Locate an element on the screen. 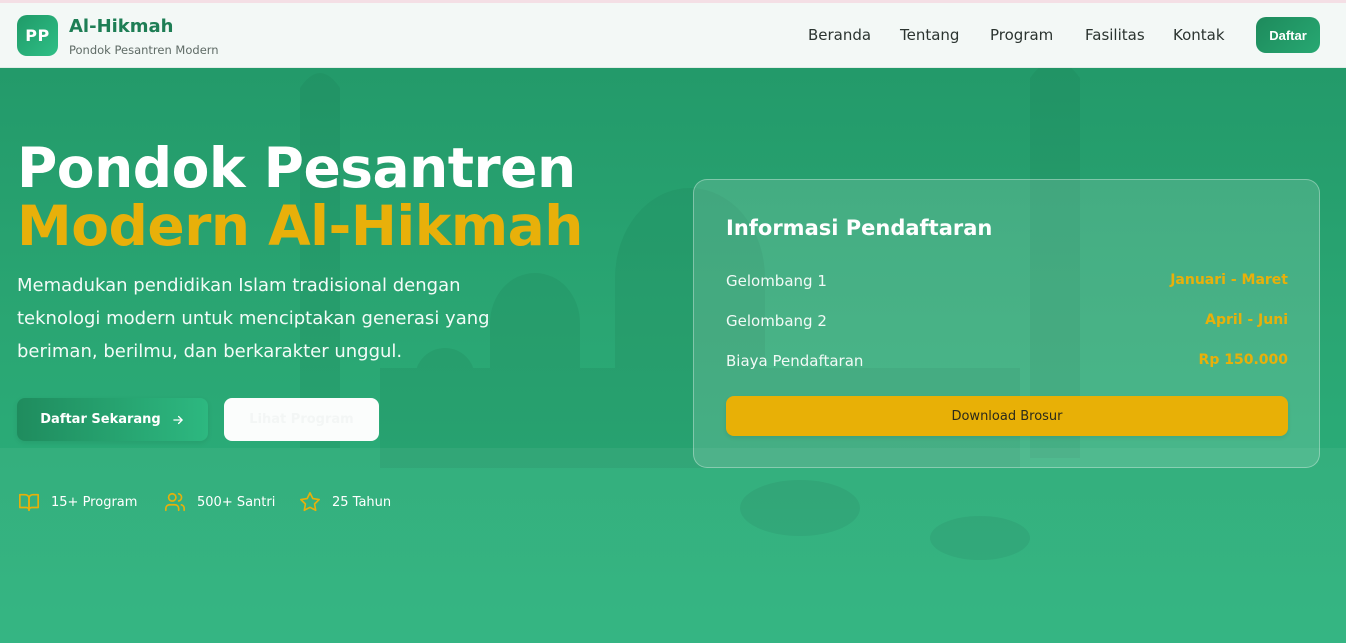  row-label: Biaya Pendaftaran is located at coordinates (795, 361).